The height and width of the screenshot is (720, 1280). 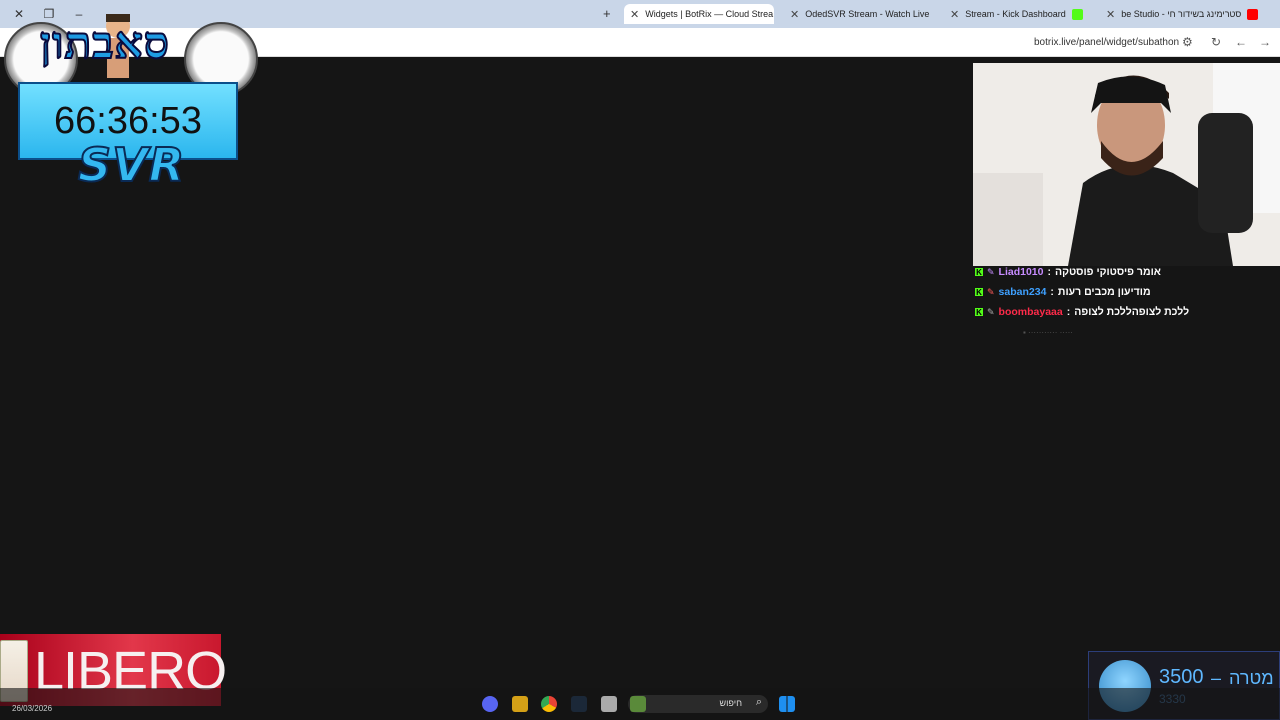 What do you see at coordinates (1251, 678) in the screenshot?
I see `goal-label: מטרה` at bounding box center [1251, 678].